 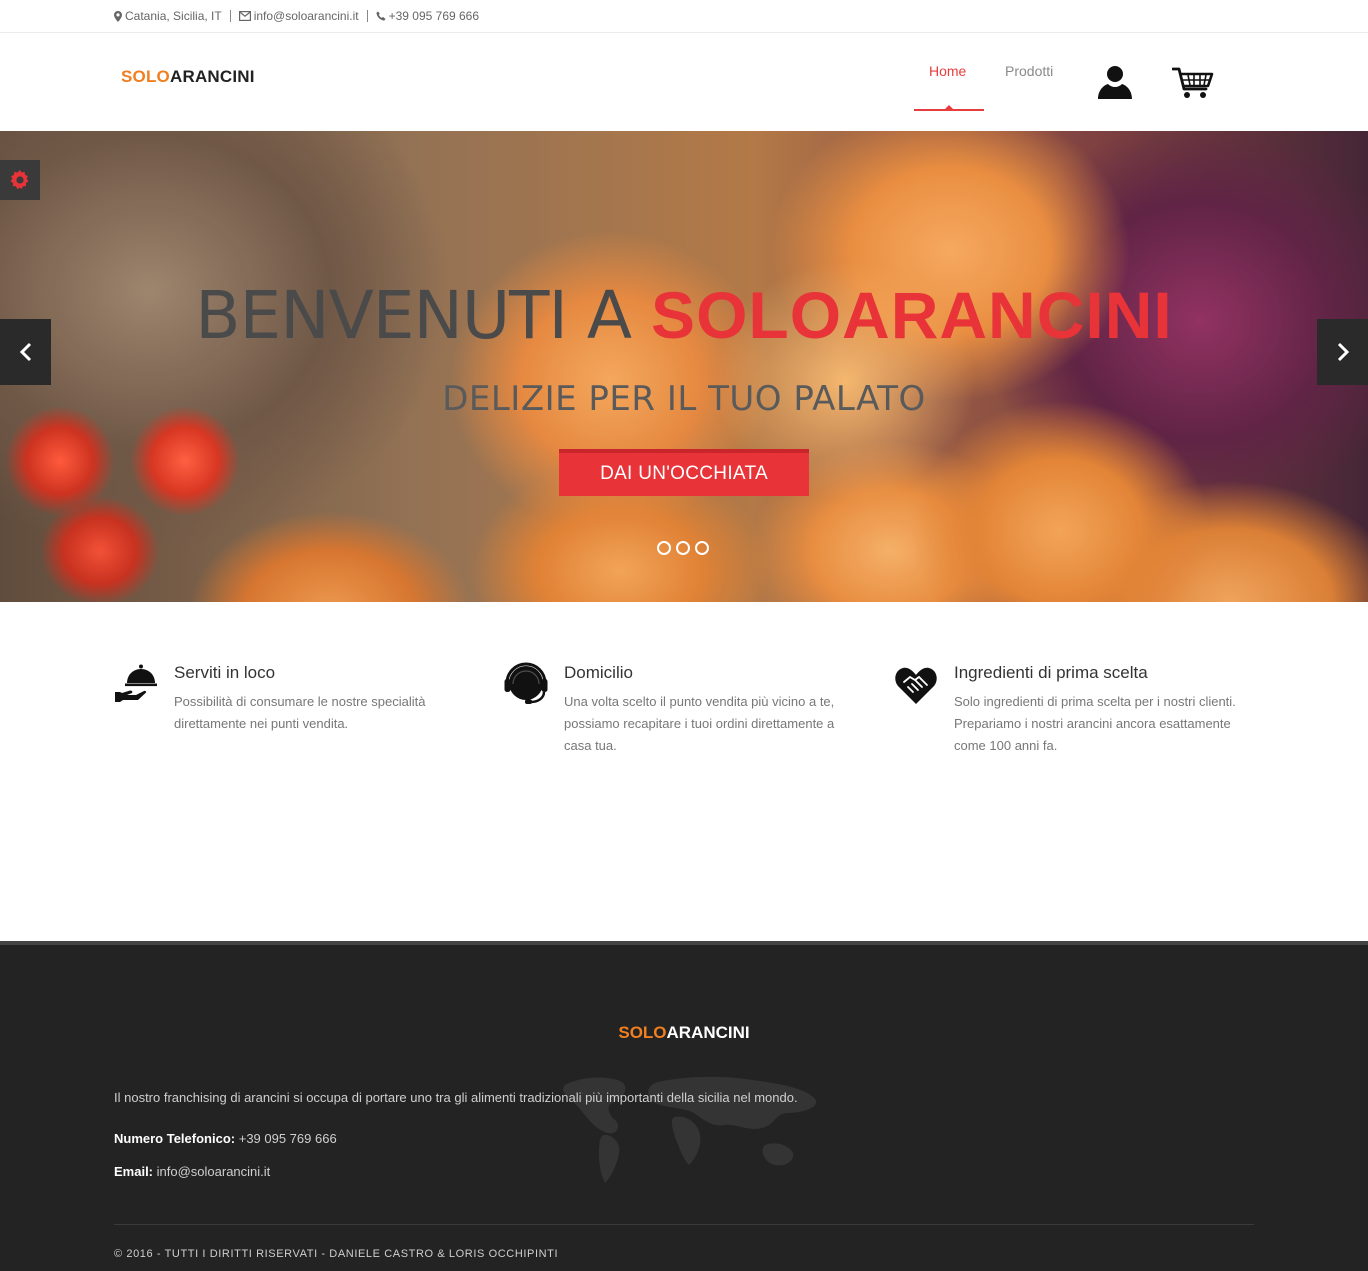 I want to click on location-item: Catania, Sicilia, IT, so click(x=168, y=16).